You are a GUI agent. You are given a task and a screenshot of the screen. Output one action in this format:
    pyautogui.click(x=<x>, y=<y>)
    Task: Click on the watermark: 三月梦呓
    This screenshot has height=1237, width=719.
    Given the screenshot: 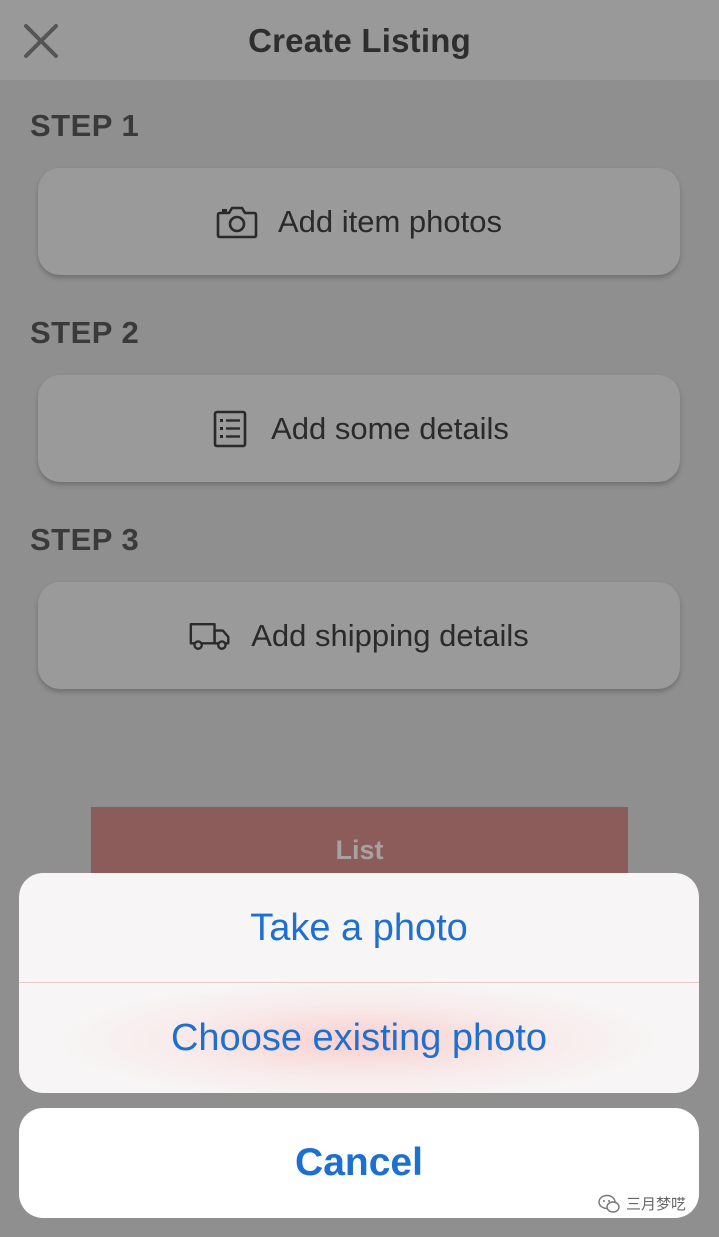 What is the action you would take?
    pyautogui.click(x=642, y=1203)
    